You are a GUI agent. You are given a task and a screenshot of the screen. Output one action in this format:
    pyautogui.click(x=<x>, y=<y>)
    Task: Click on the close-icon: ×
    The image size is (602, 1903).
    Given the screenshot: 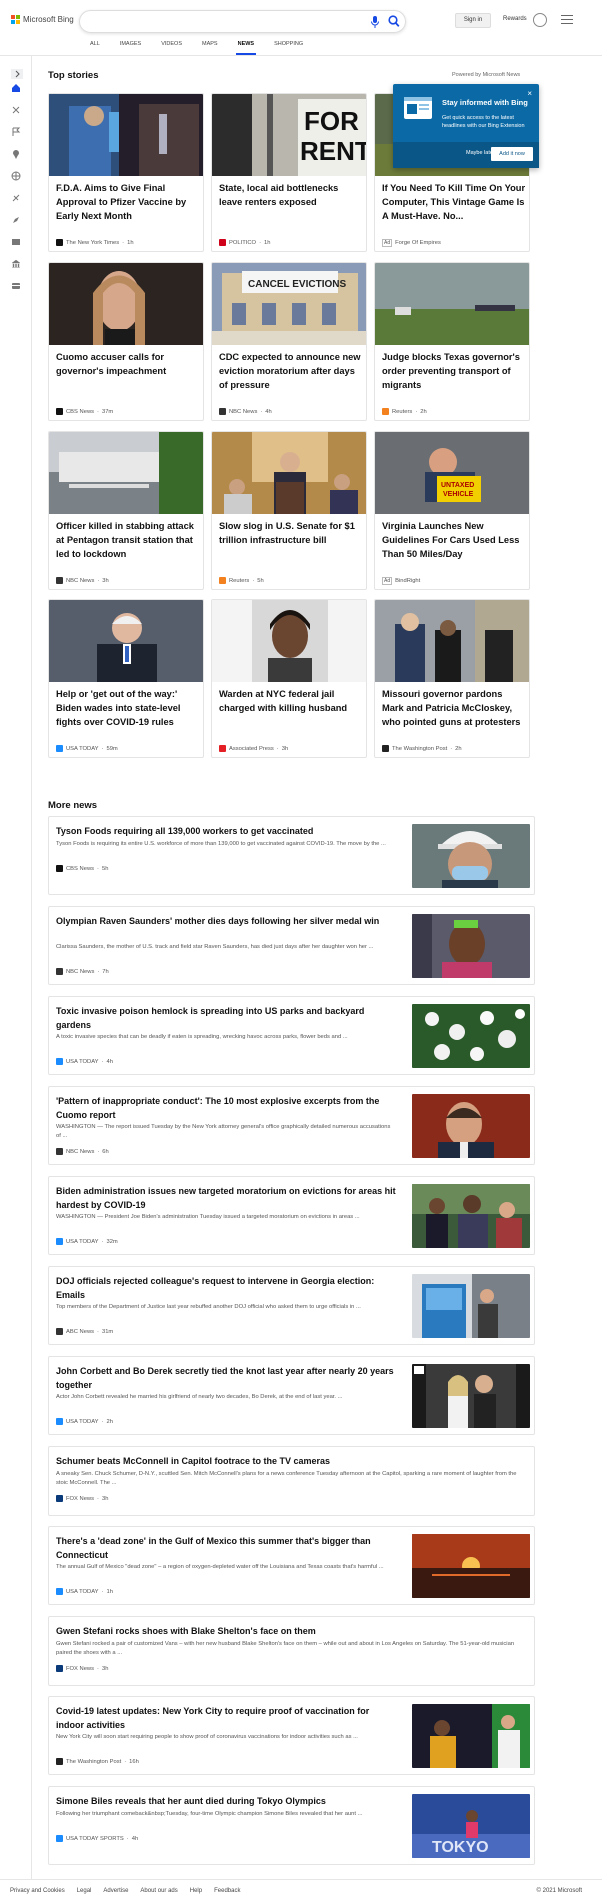 What is the action you would take?
    pyautogui.click(x=529, y=93)
    